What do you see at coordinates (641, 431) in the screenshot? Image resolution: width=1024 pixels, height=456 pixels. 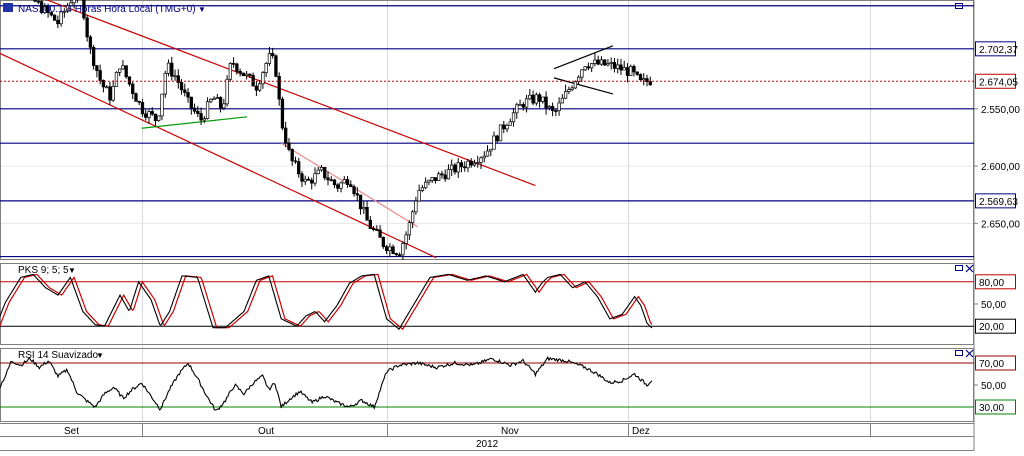 I see `month-label-dez: Dez` at bounding box center [641, 431].